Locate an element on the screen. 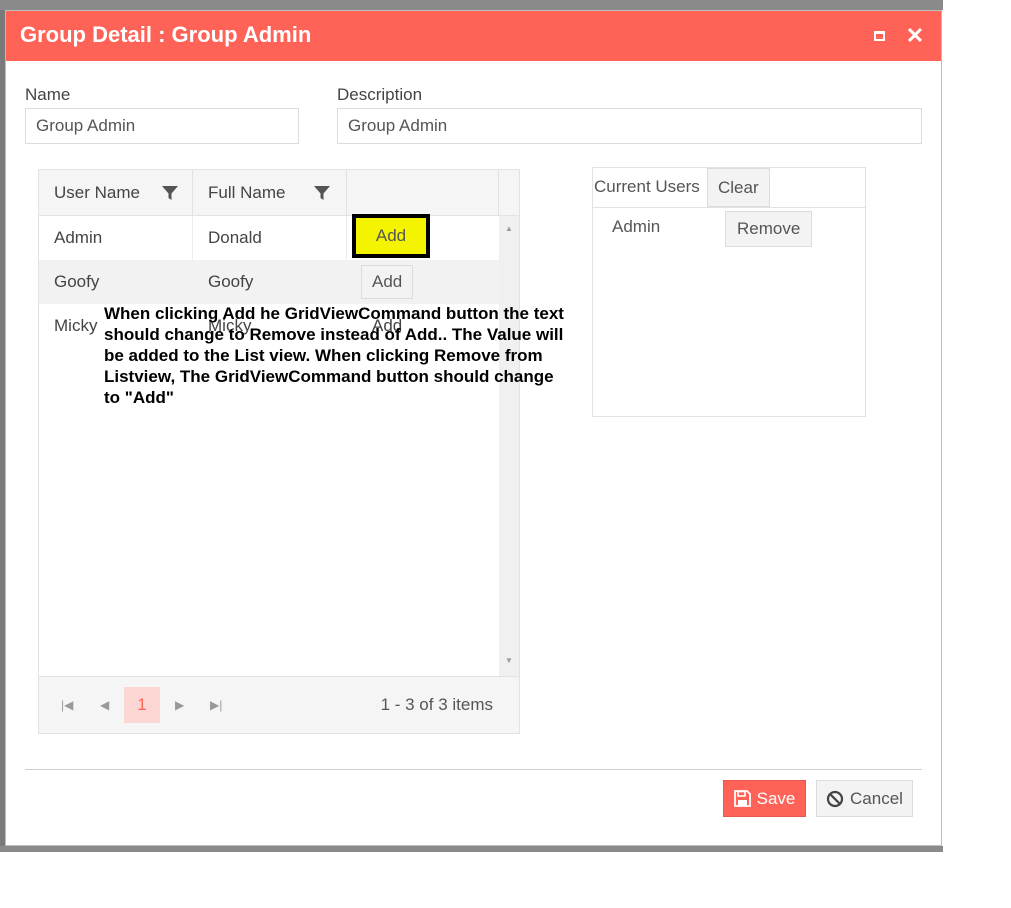 The height and width of the screenshot is (908, 1011). previous-page-icon: ◀ is located at coordinates (104, 705).